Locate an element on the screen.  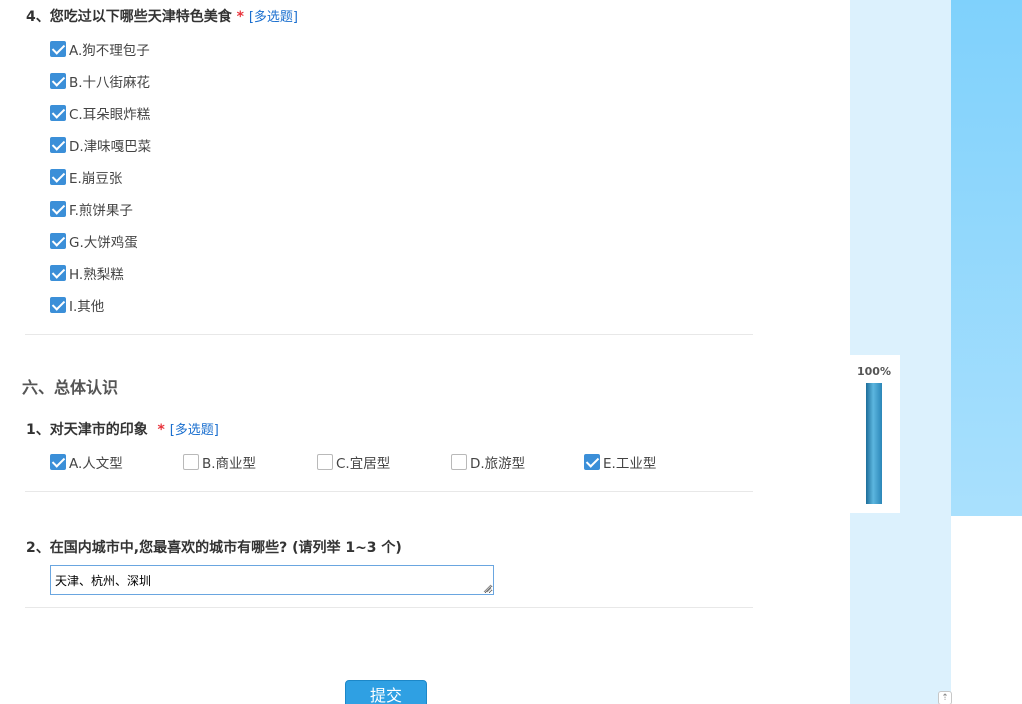
question-number: 4、 is located at coordinates (38, 17).